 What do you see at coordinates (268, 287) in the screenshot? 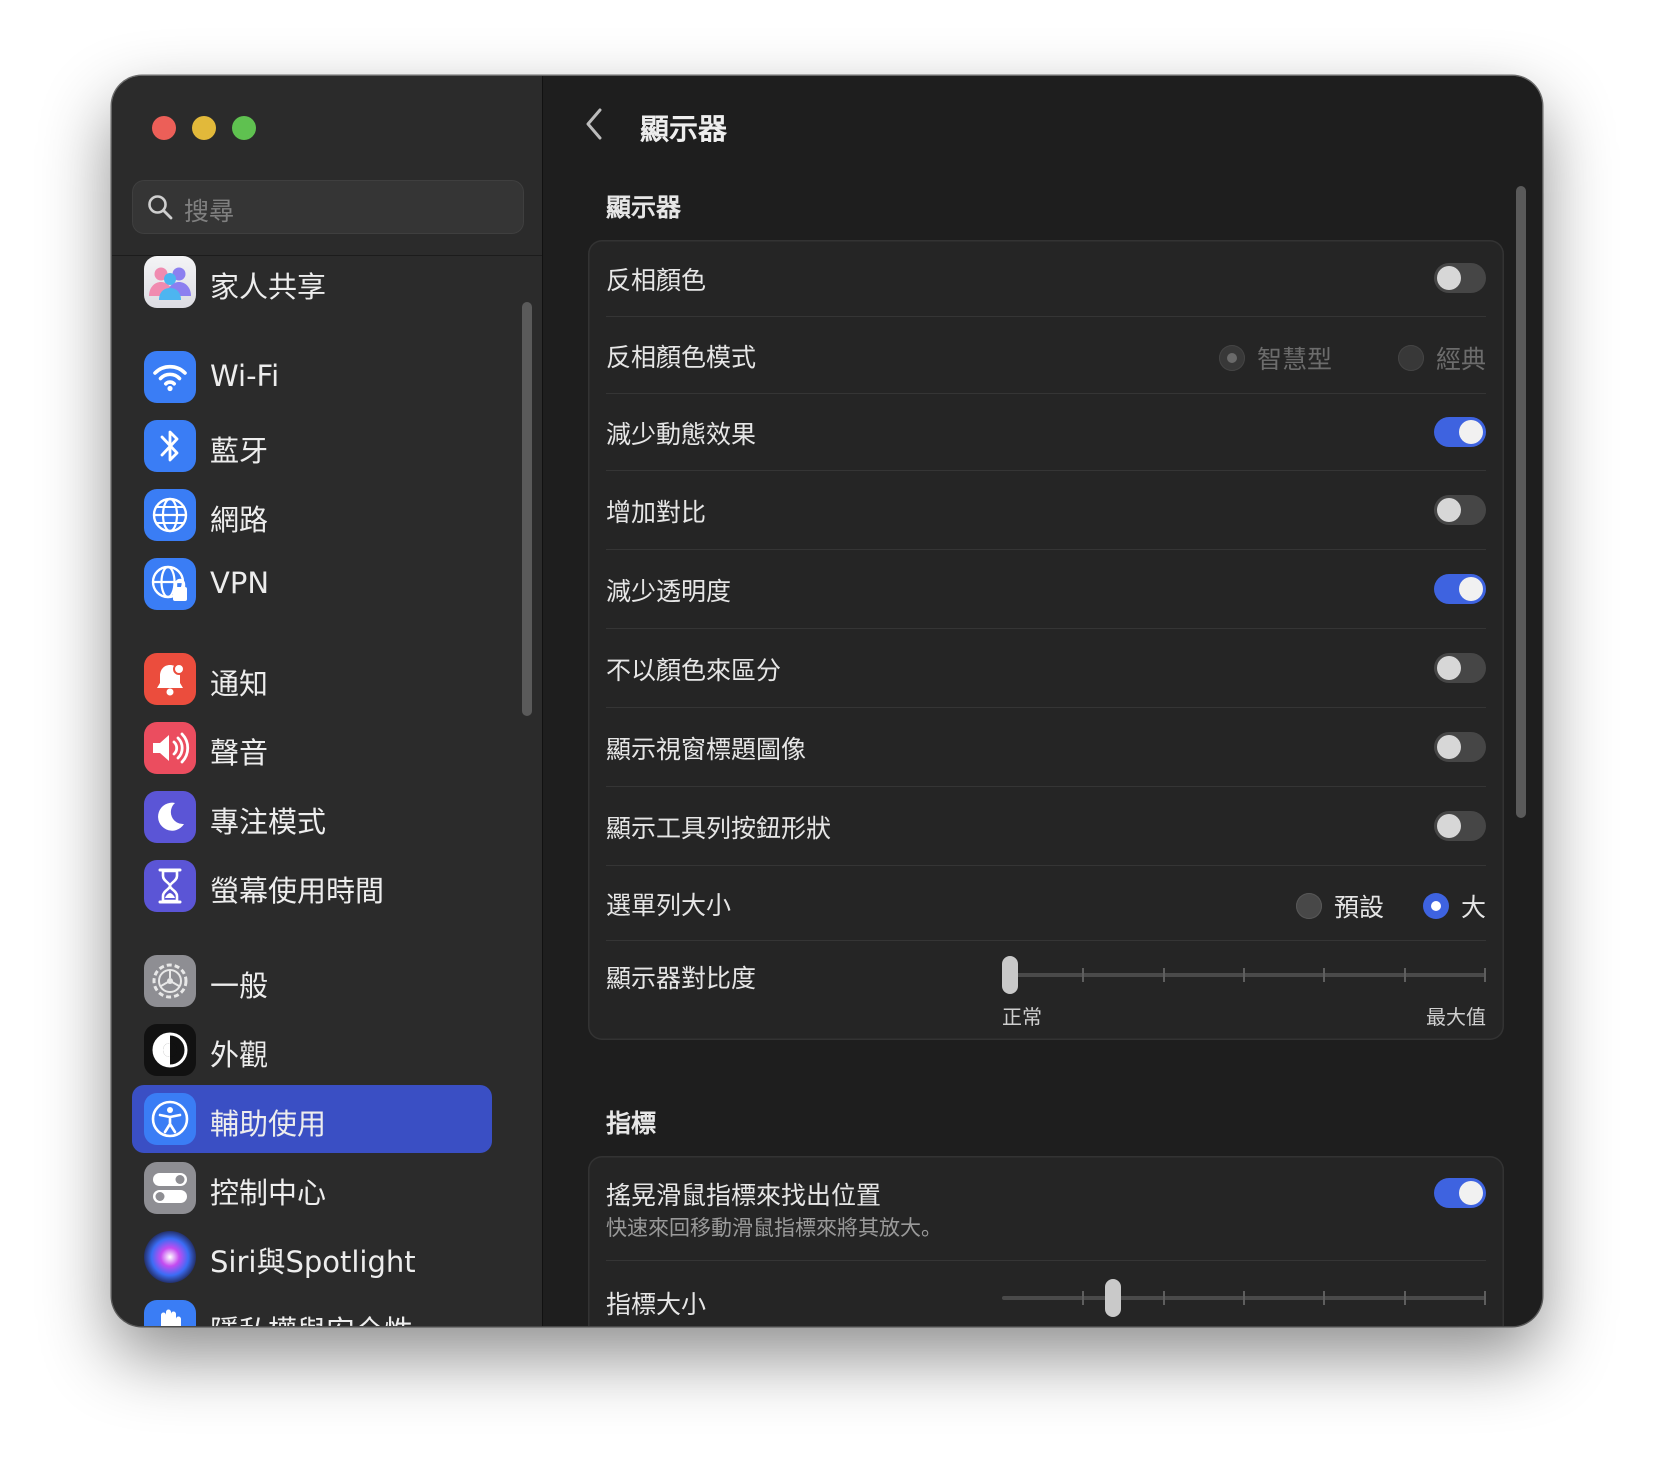
I see `sidebar-item-label: 家人共享` at bounding box center [268, 287].